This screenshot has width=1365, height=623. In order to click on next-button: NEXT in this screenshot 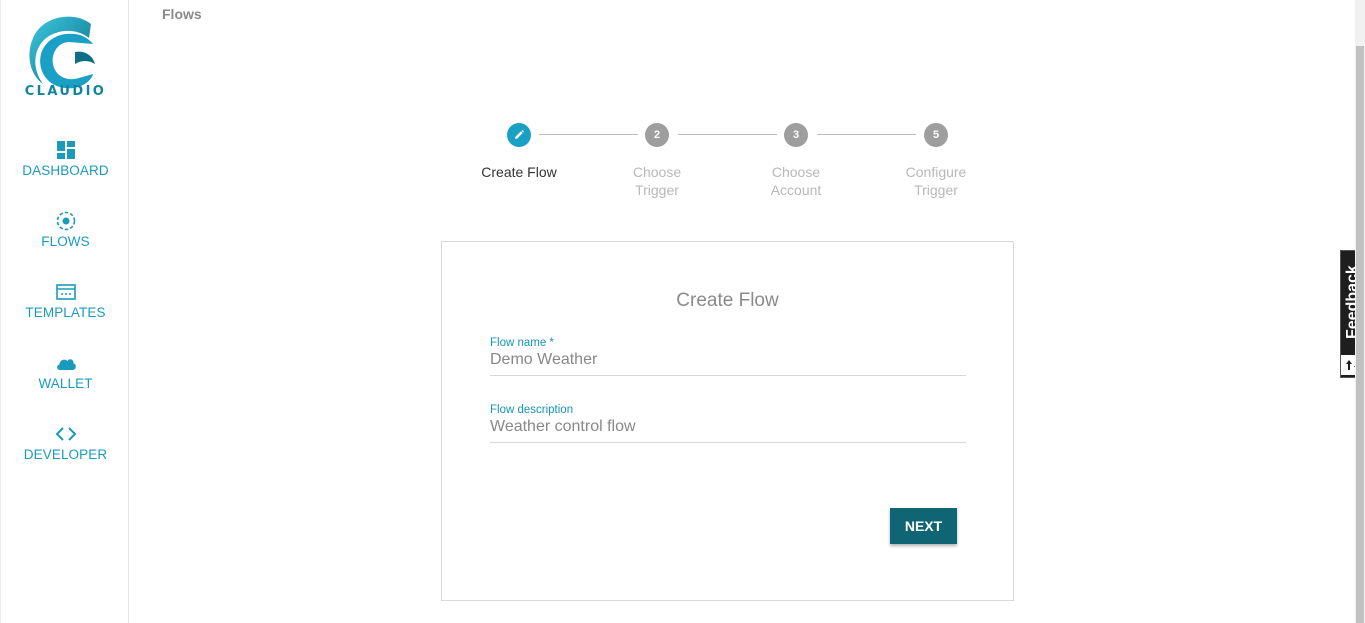, I will do `click(923, 526)`.